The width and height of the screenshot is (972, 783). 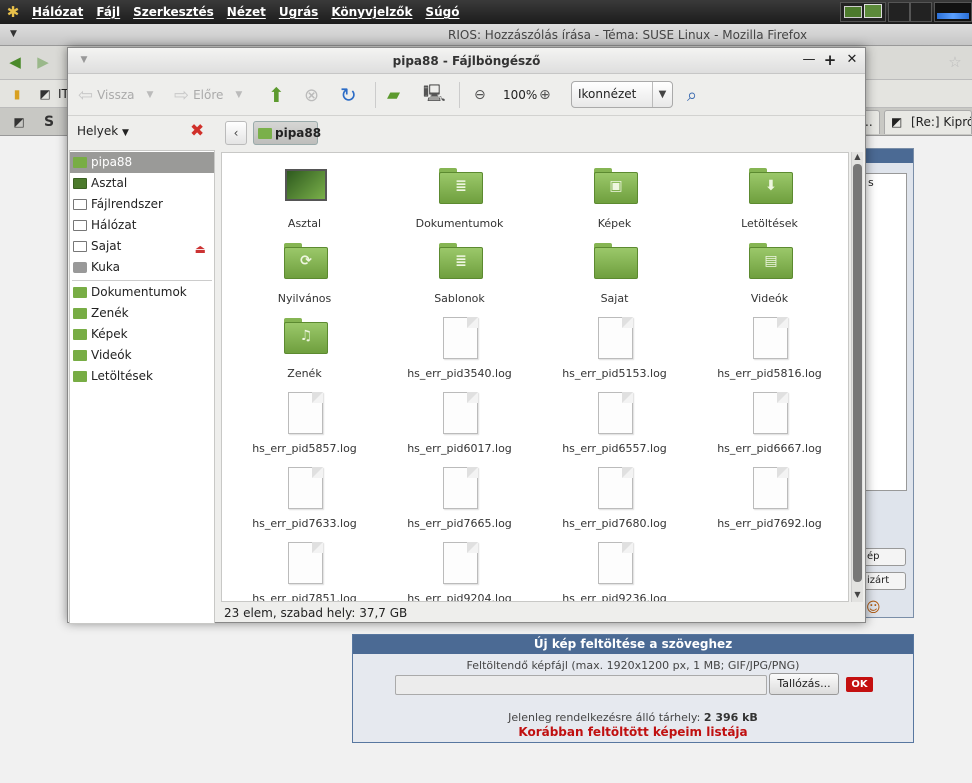 What do you see at coordinates (142, 183) in the screenshot?
I see `sidebar-item-asztal: Asztal` at bounding box center [142, 183].